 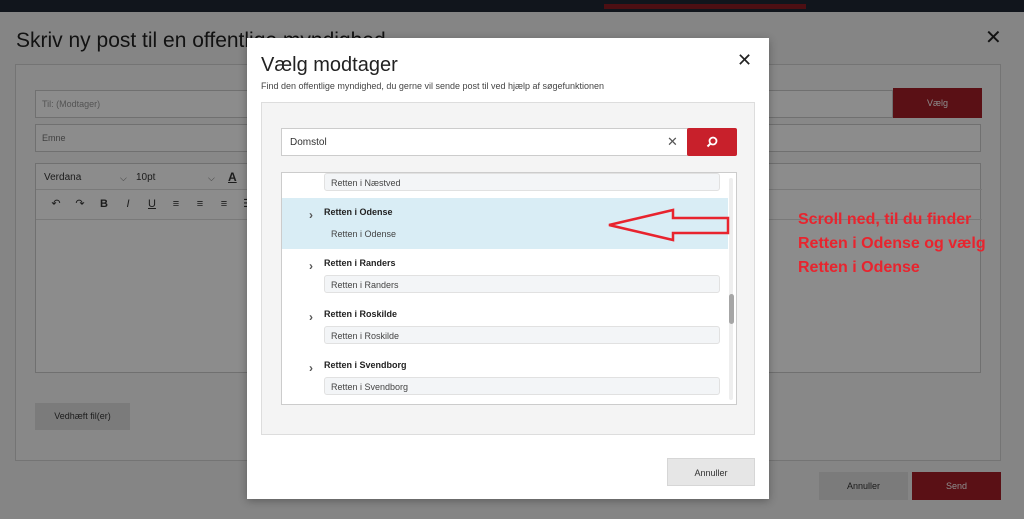 I want to click on list-item: › Retten i Randers Retten i Randers, so click(x=505, y=274).